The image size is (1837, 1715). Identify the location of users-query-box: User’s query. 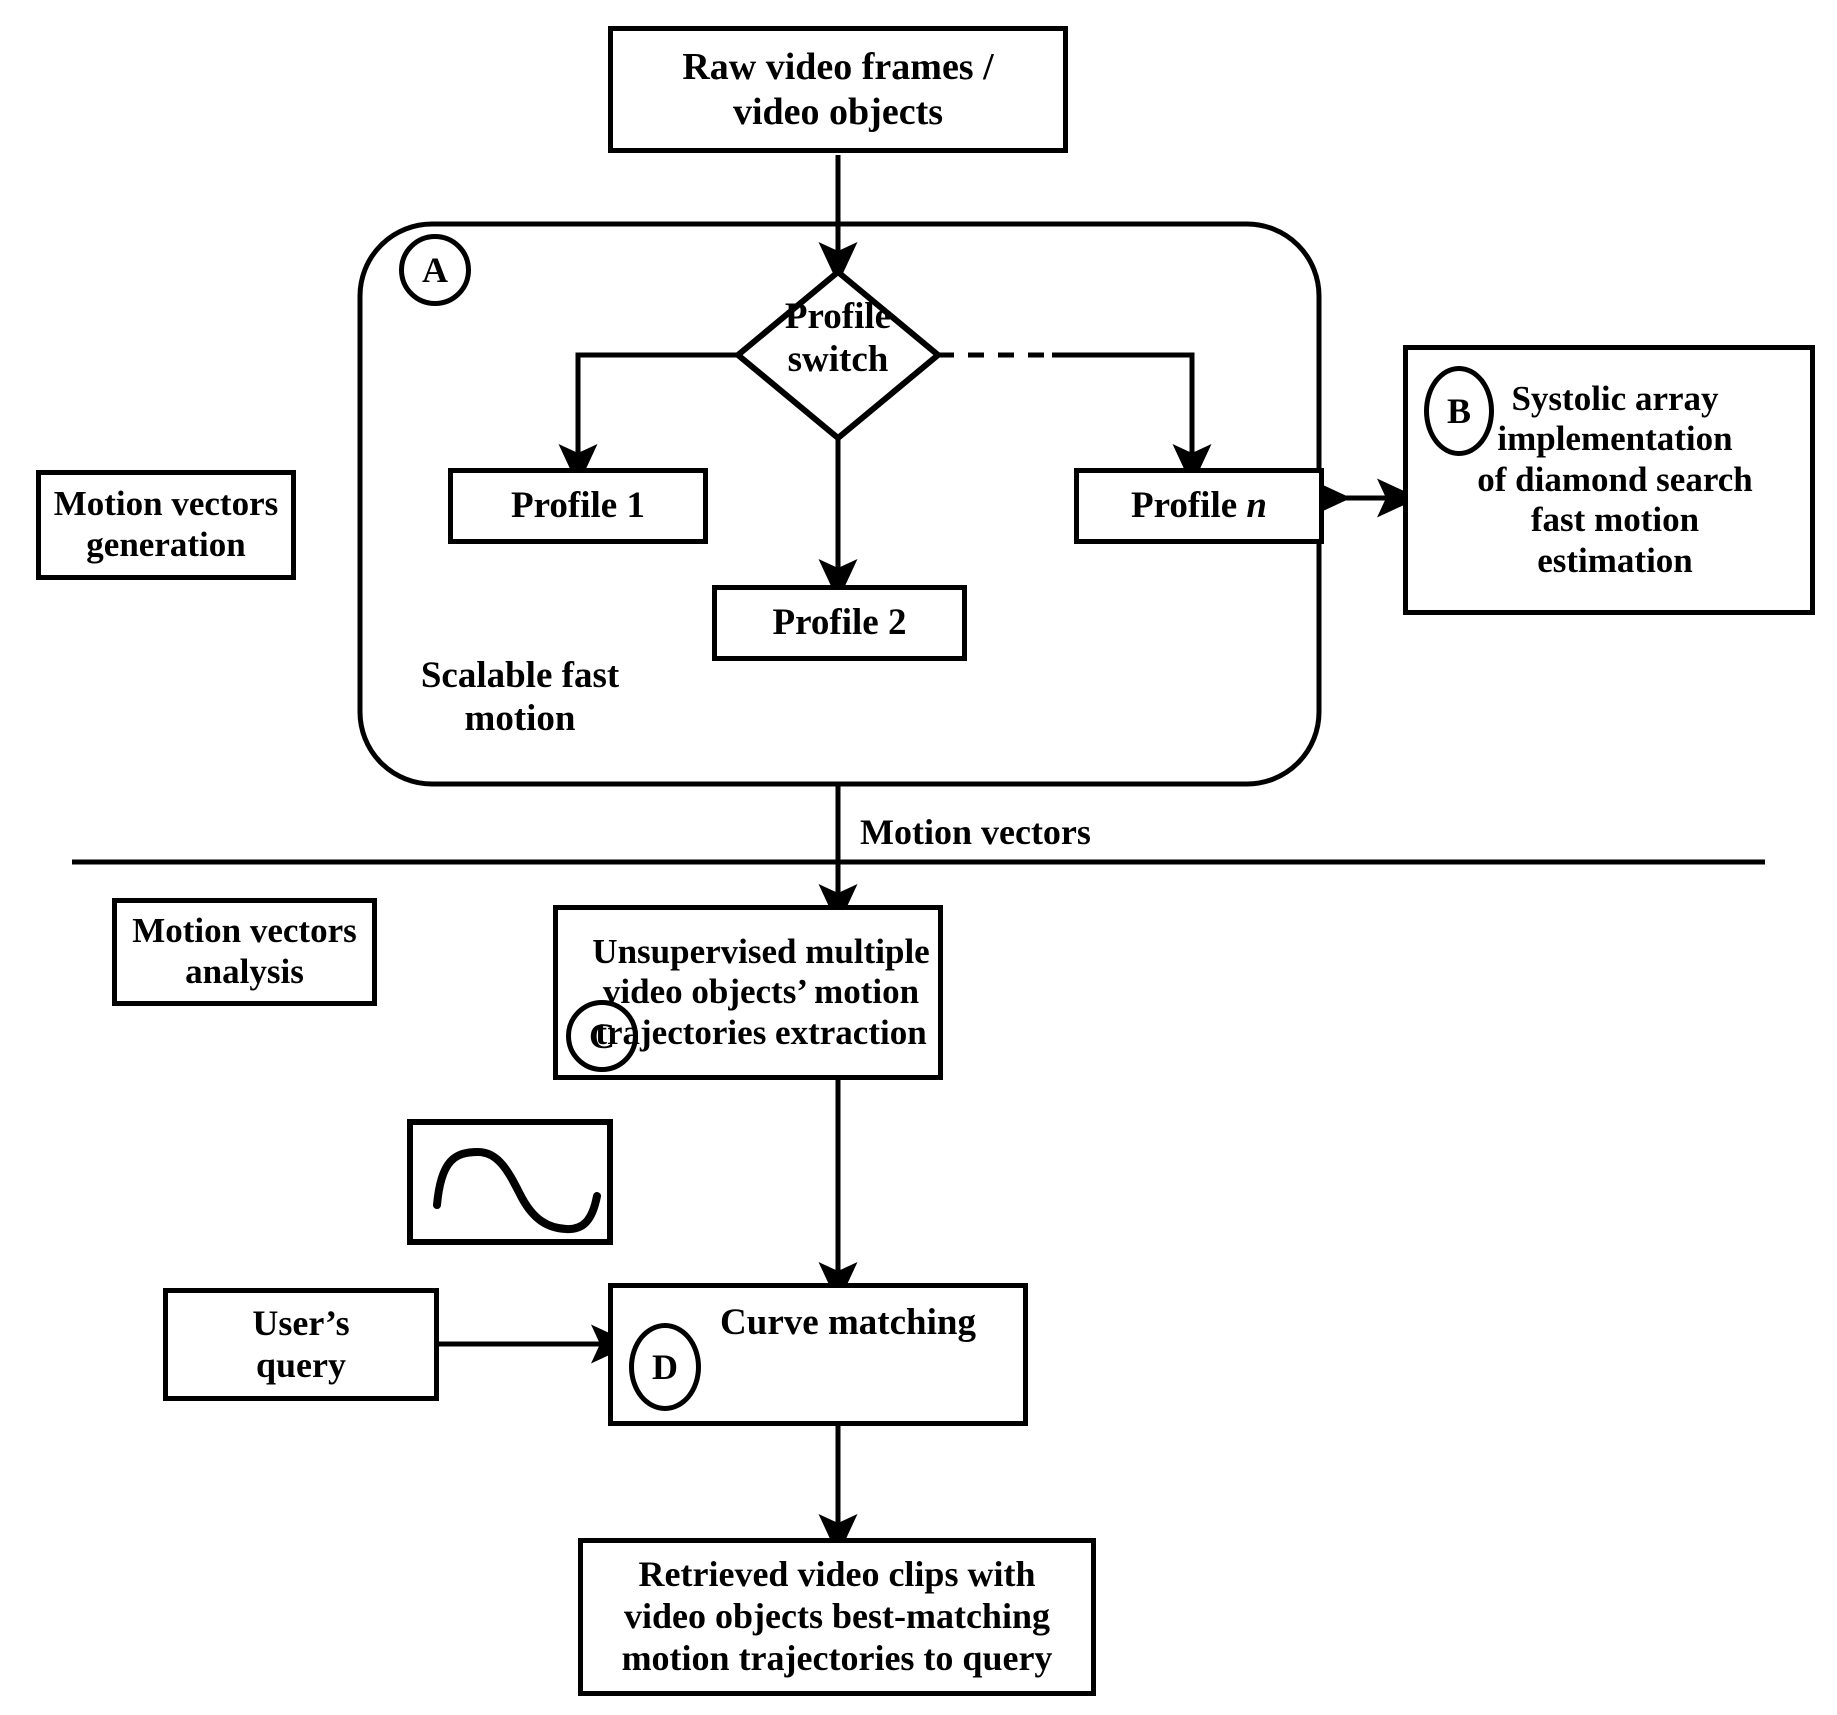
(301, 1344).